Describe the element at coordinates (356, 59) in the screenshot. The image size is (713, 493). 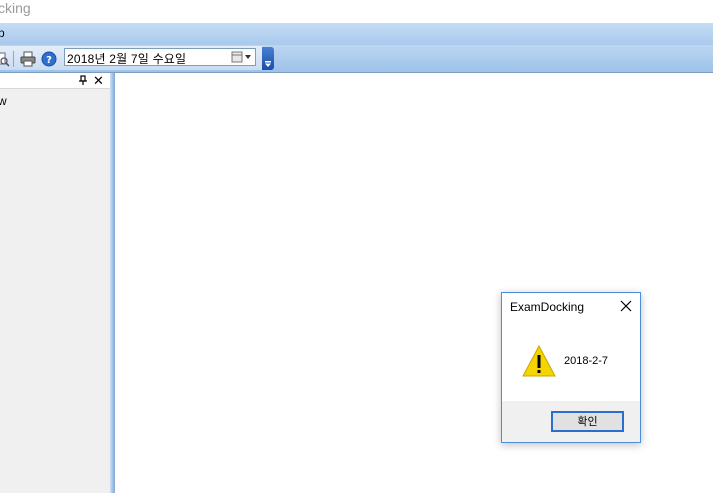
I see `toolbar-band: ? 2018년 2월 7일 수요일` at that location.